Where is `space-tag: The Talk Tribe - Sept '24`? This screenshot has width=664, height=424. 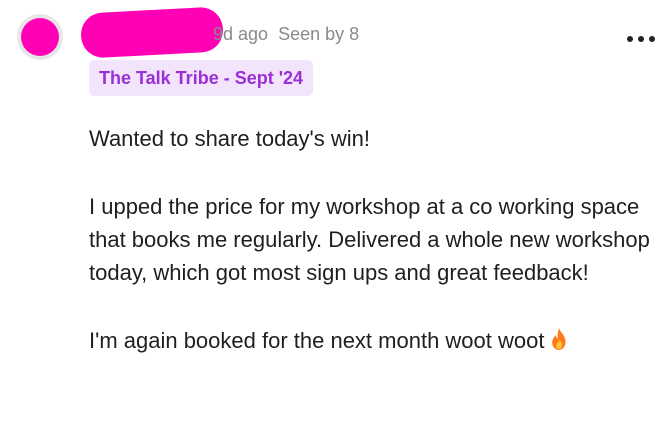
space-tag: The Talk Tribe - Sept '24 is located at coordinates (201, 78).